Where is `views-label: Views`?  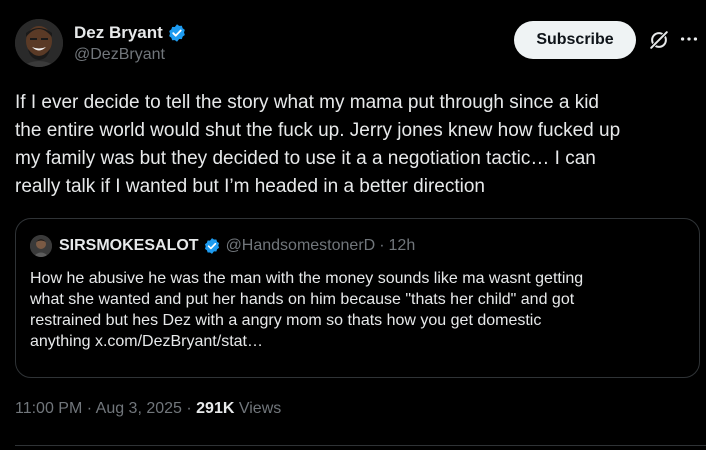
views-label: Views is located at coordinates (258, 408).